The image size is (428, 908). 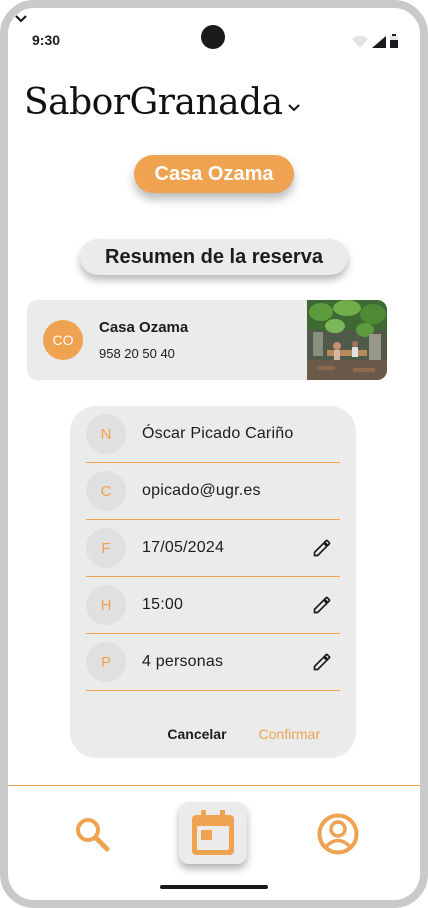 What do you see at coordinates (293, 107) in the screenshot?
I see `chevron-down-icon` at bounding box center [293, 107].